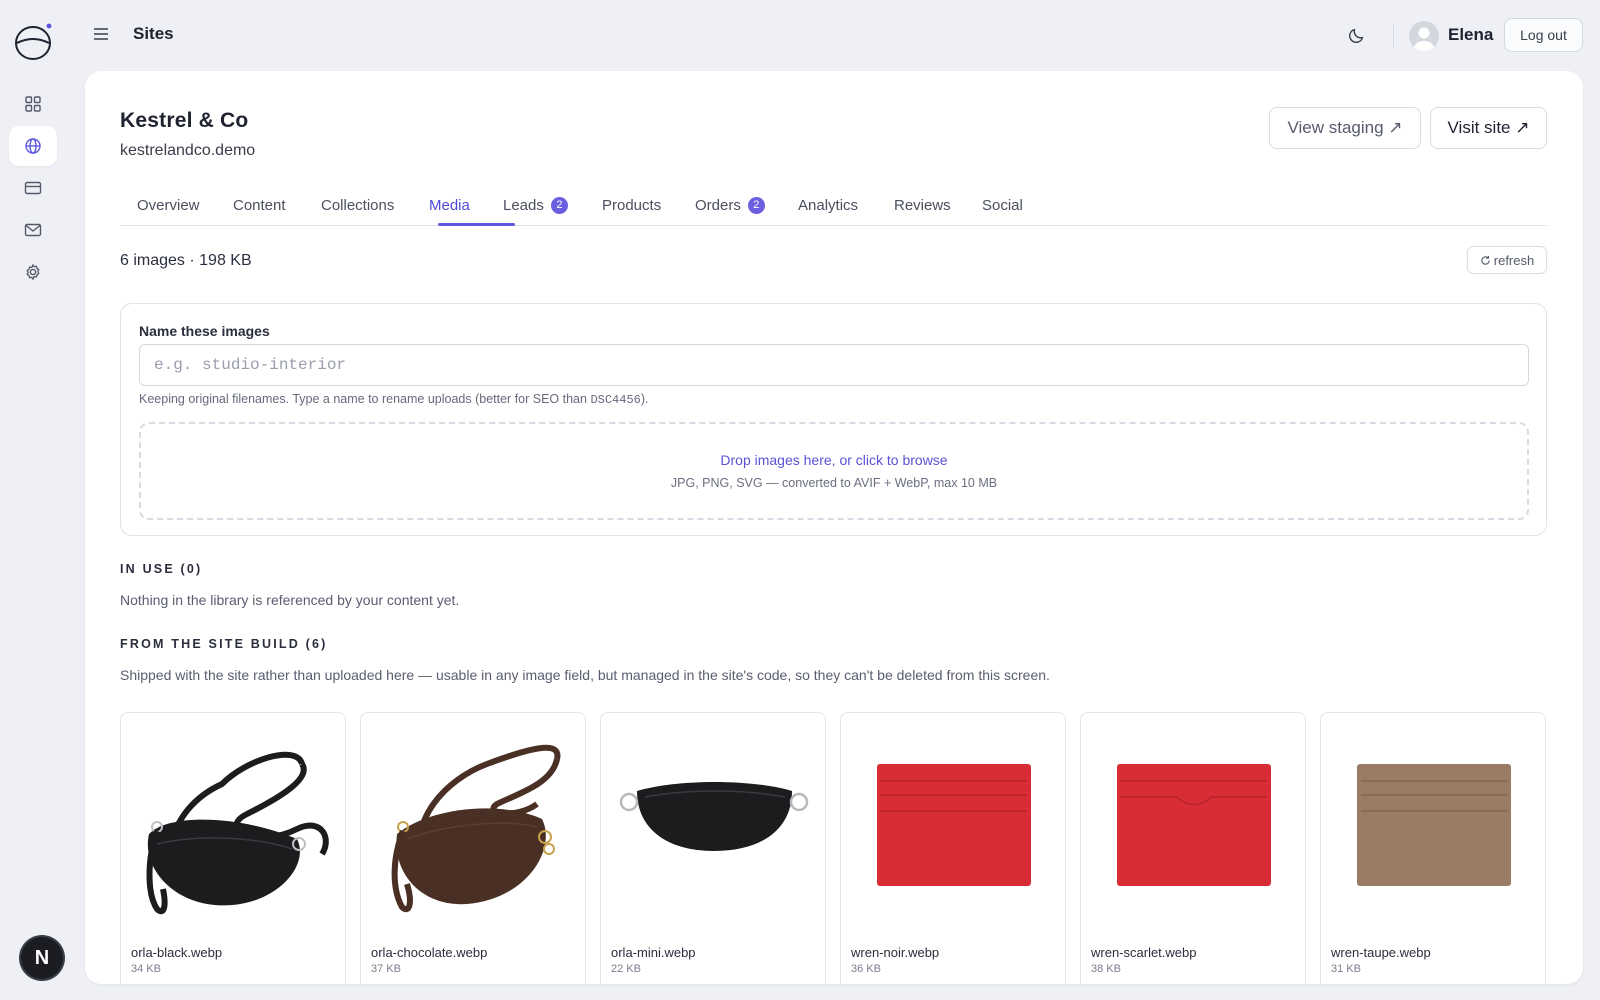 The image size is (1600, 1000). I want to click on tab-content: Content, so click(259, 205).